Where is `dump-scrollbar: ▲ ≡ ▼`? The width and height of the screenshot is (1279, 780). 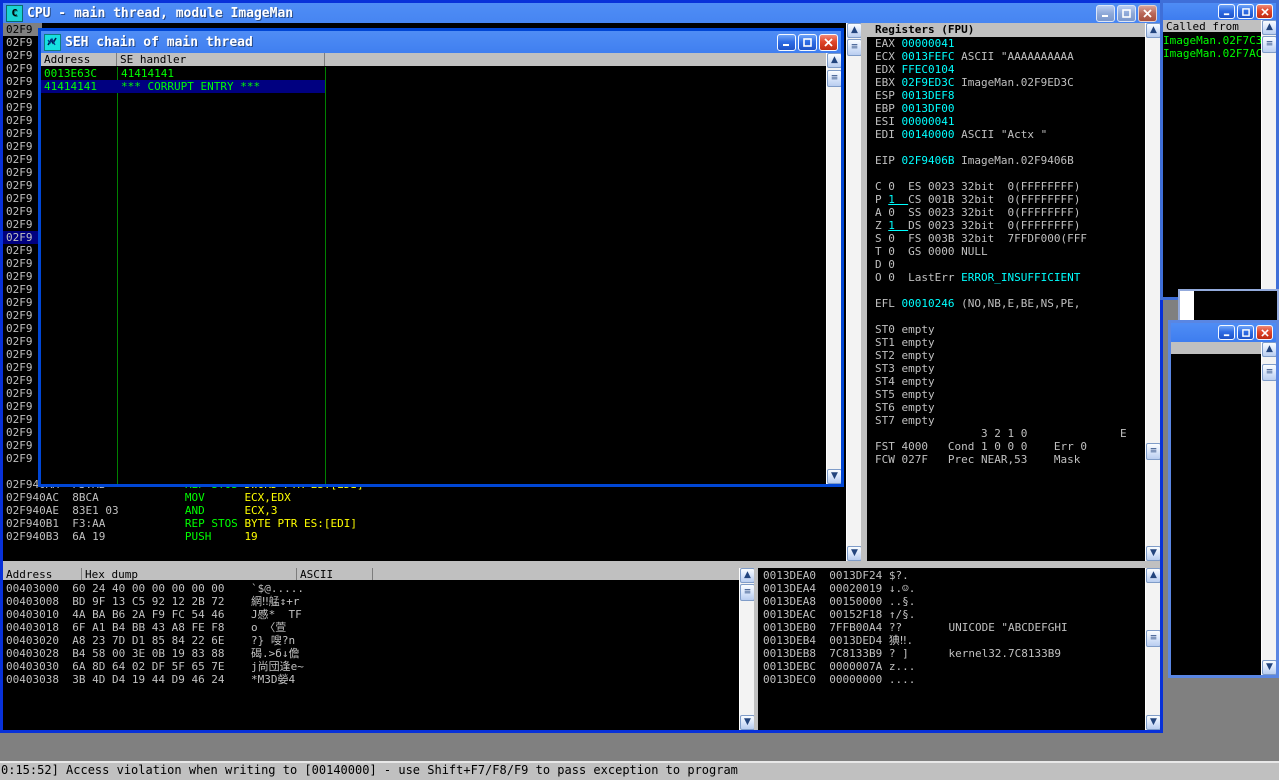
dump-scrollbar: ▲ ≡ ▼ is located at coordinates (746, 649).